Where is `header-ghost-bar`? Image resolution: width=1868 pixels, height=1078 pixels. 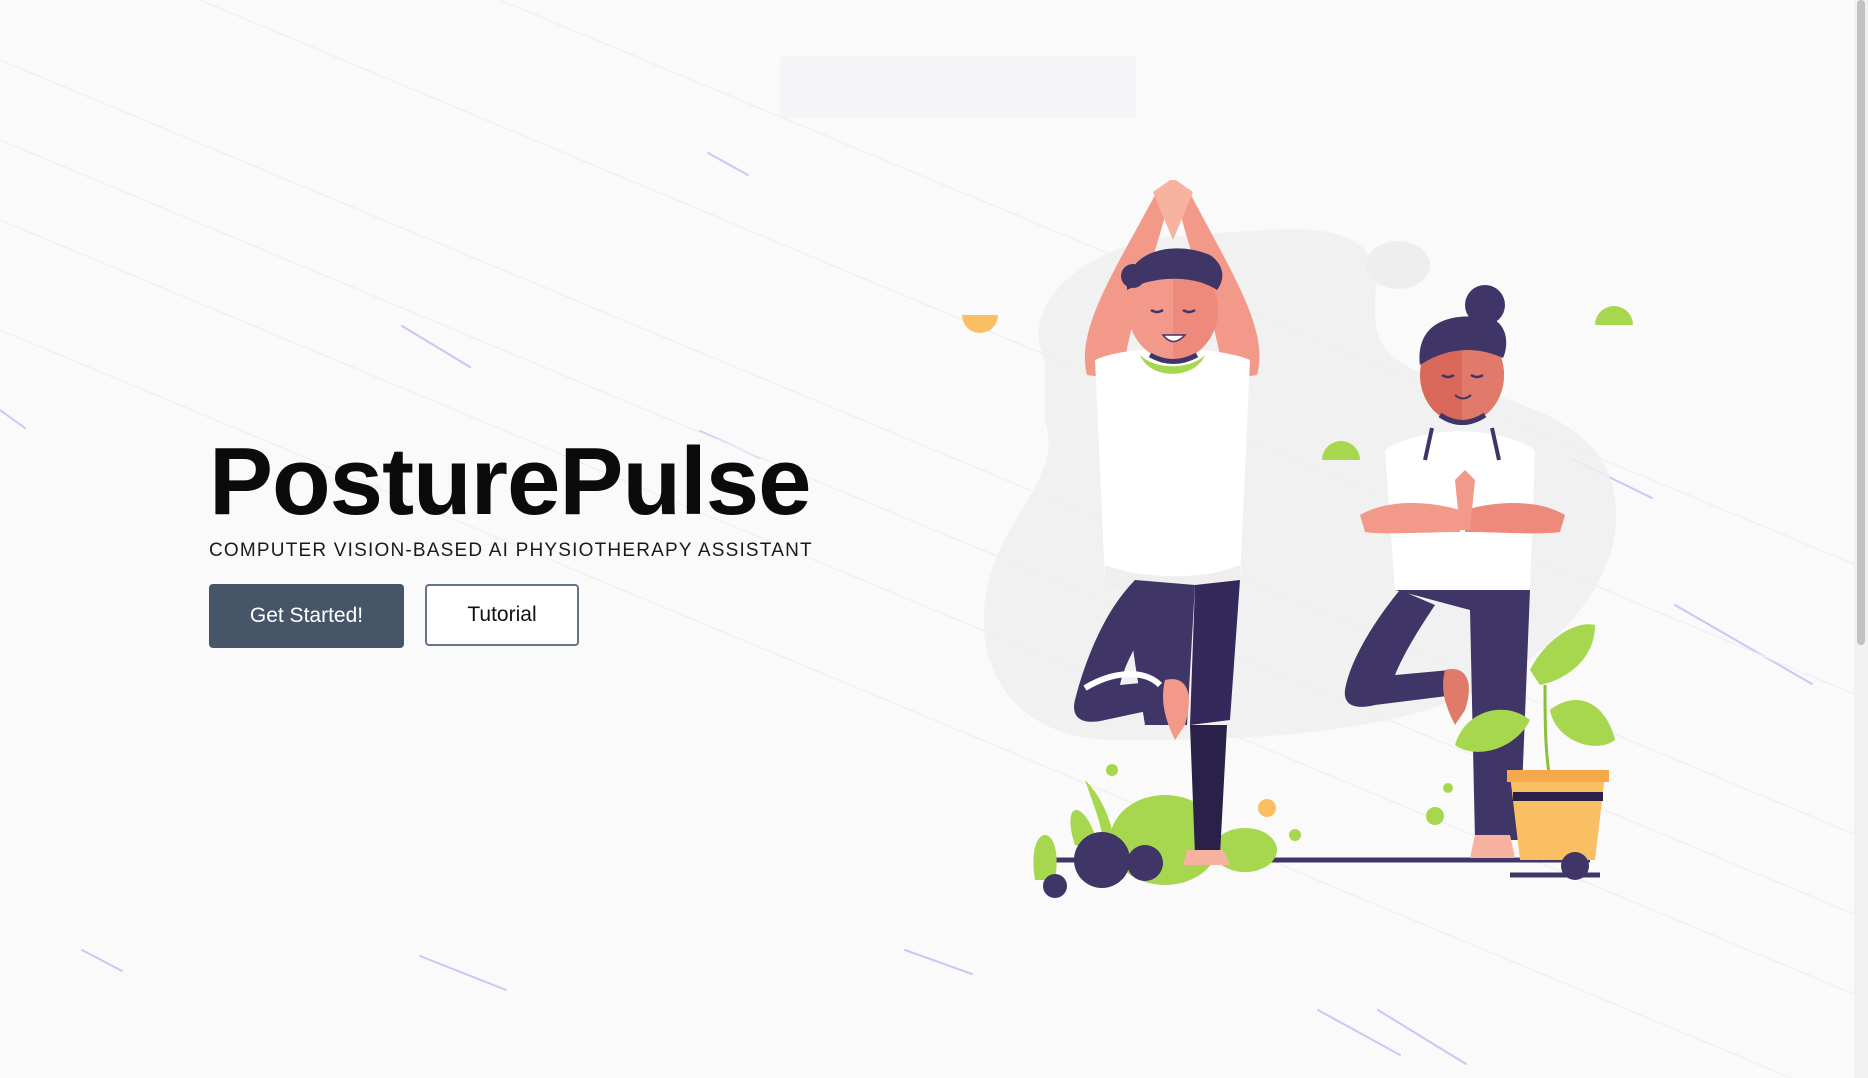 header-ghost-bar is located at coordinates (958, 87).